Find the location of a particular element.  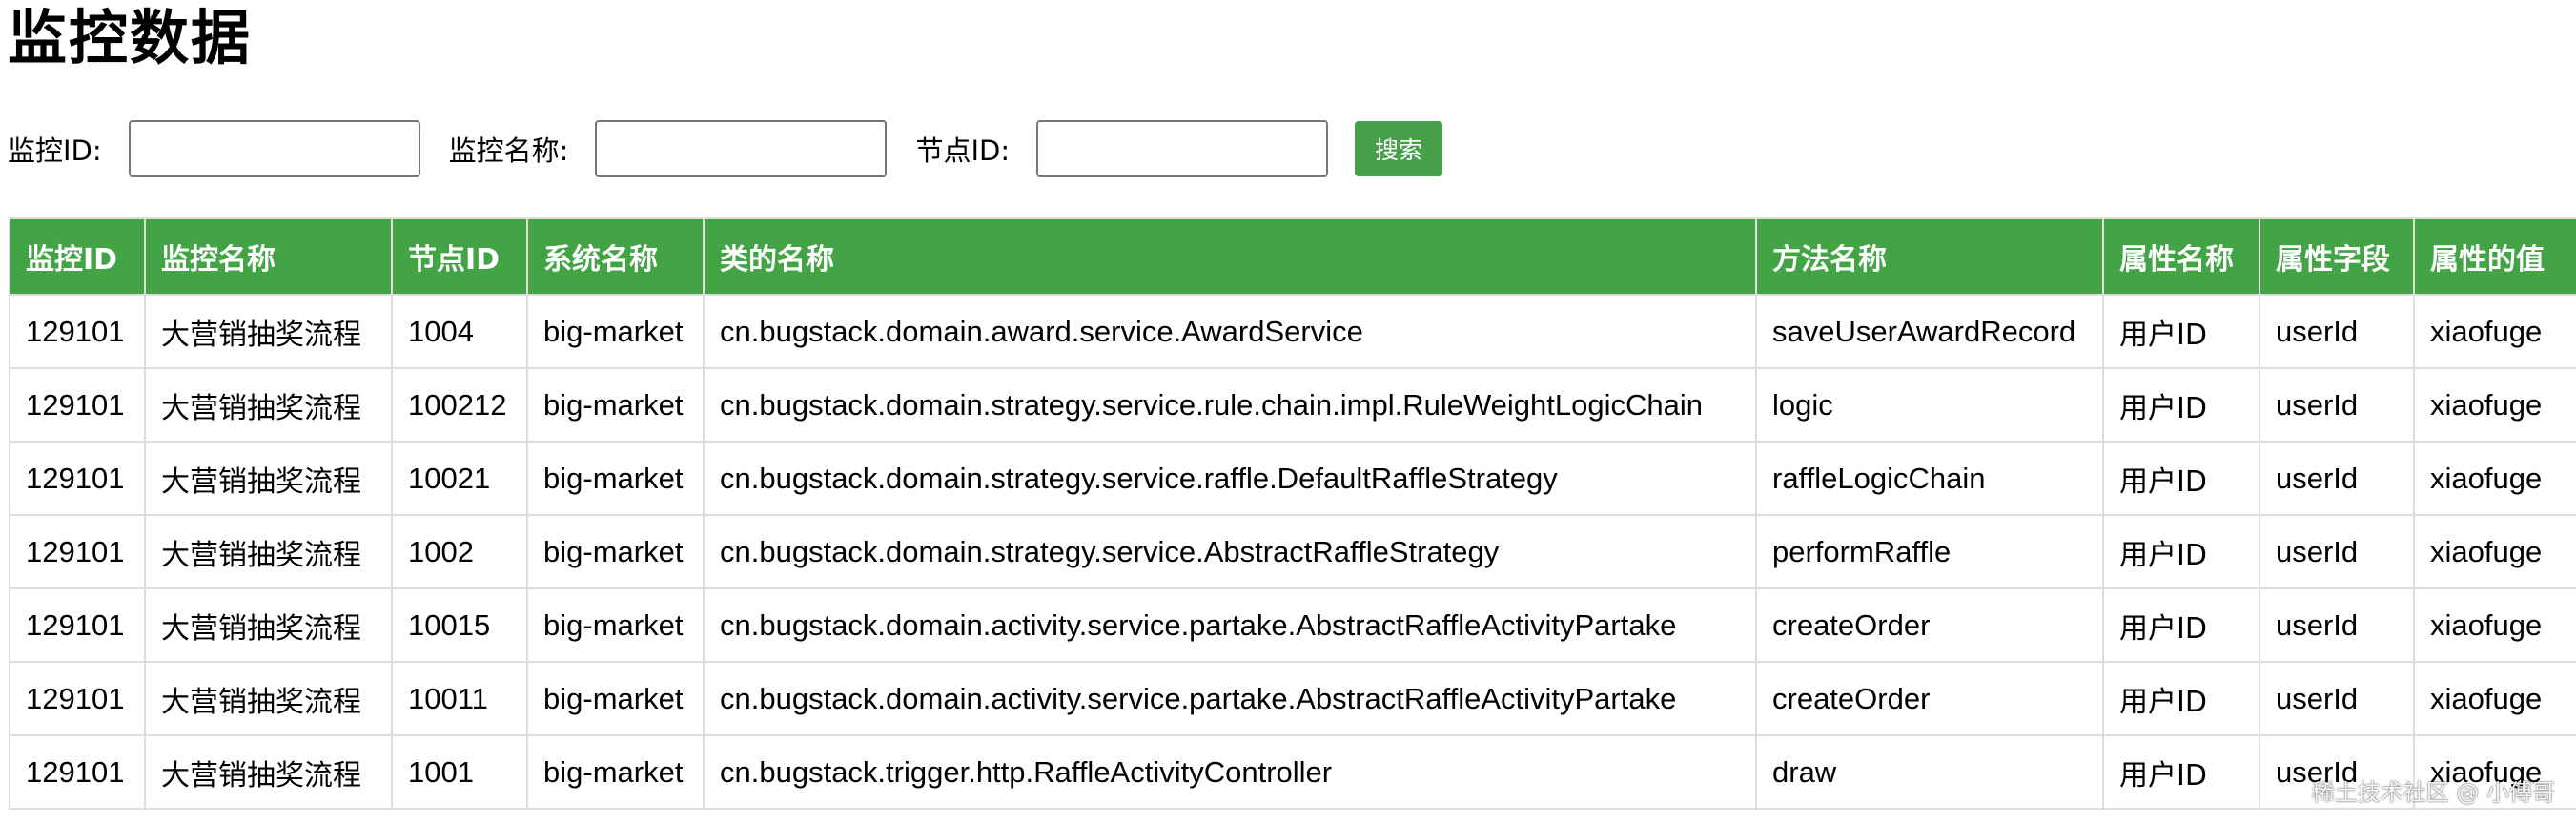

column-header-monitor-name: 监控名称 is located at coordinates (268, 256).